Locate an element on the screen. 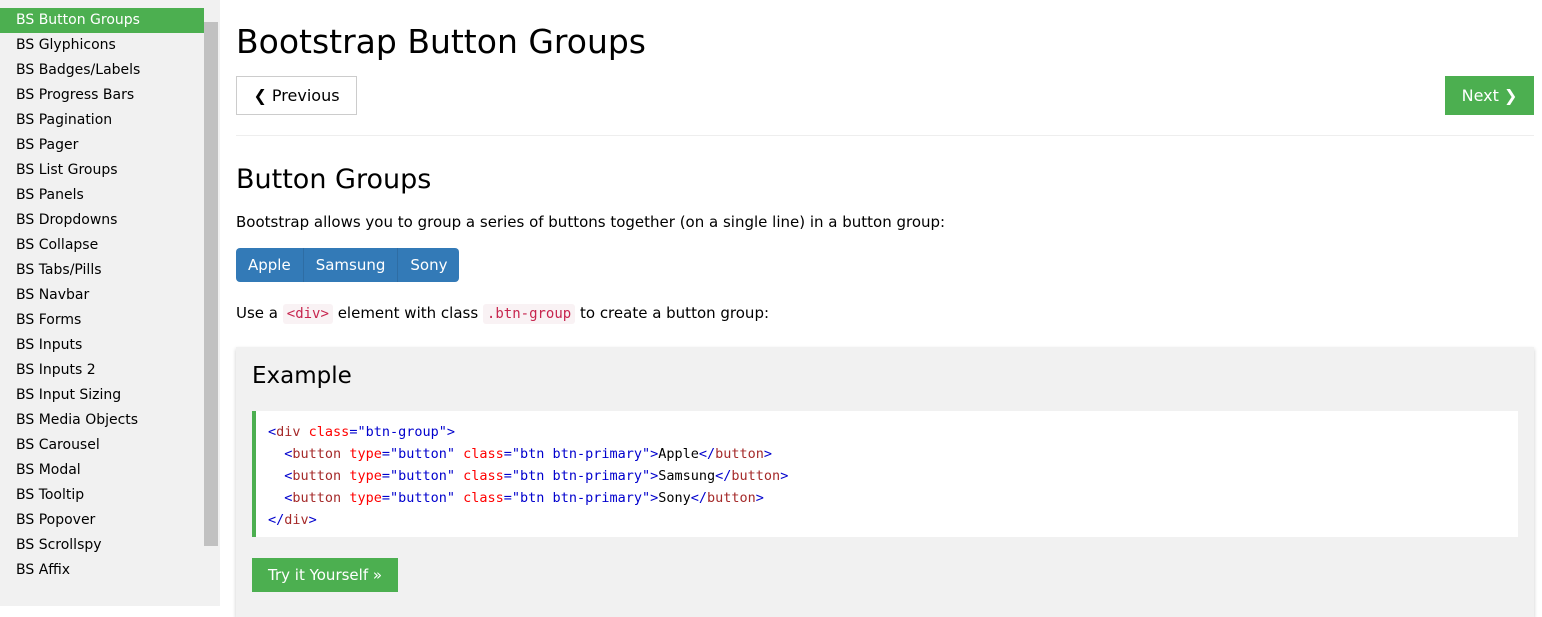 The width and height of the screenshot is (1542, 617). code-div: <div> is located at coordinates (307, 314).